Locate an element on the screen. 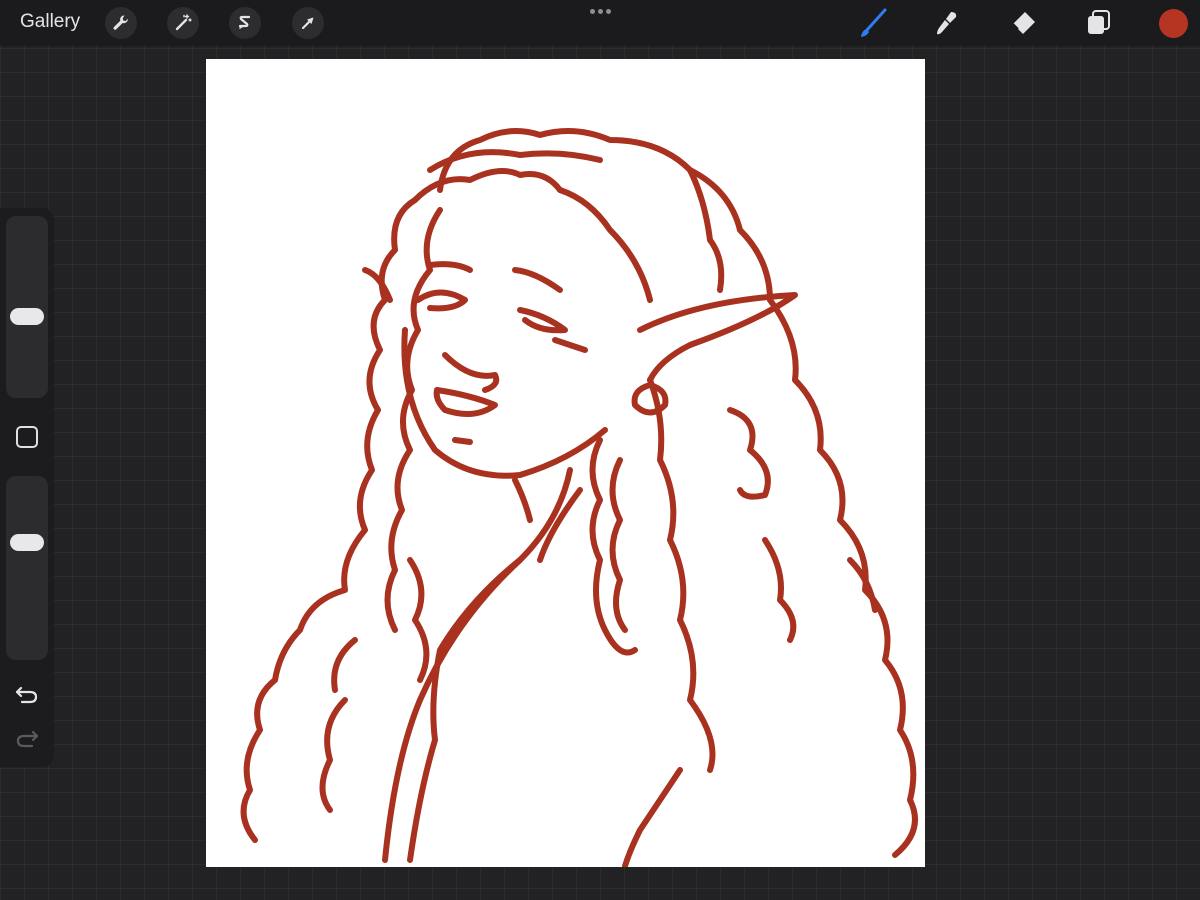 Image resolution: width=1200 pixels, height=900 pixels. transform-button is located at coordinates (308, 23).